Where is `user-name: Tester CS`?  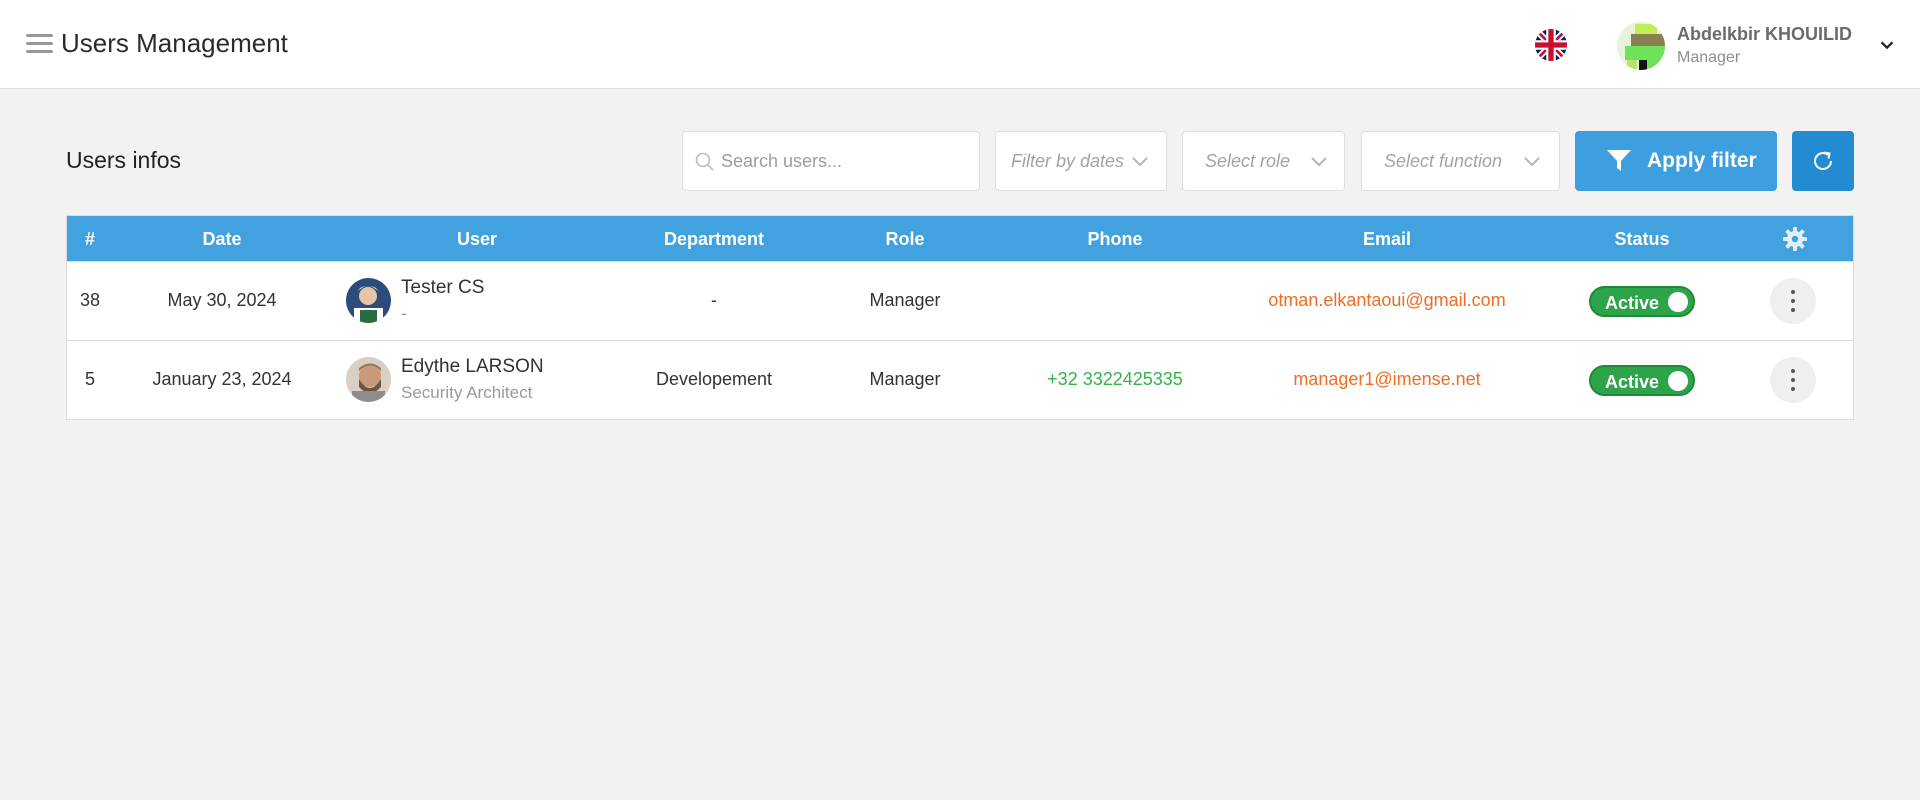
user-name: Tester CS is located at coordinates (443, 287).